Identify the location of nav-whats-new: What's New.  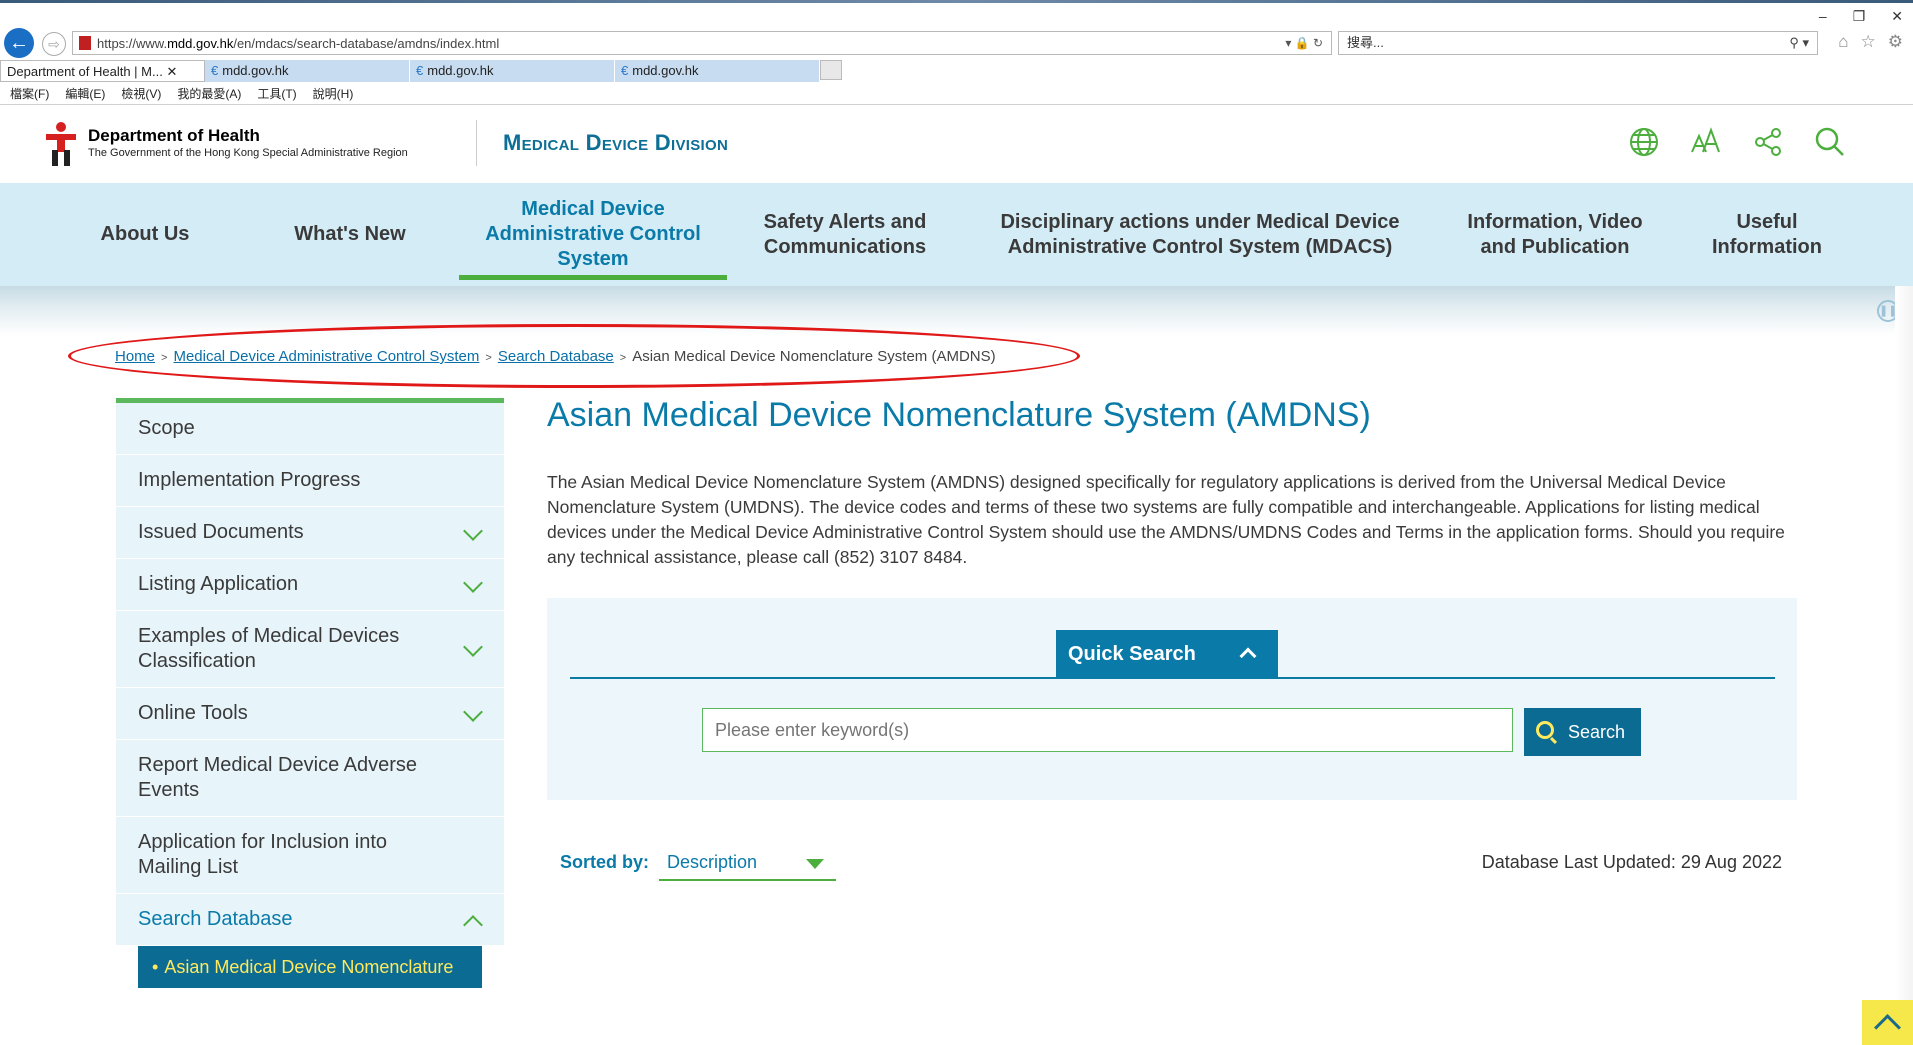
(350, 234).